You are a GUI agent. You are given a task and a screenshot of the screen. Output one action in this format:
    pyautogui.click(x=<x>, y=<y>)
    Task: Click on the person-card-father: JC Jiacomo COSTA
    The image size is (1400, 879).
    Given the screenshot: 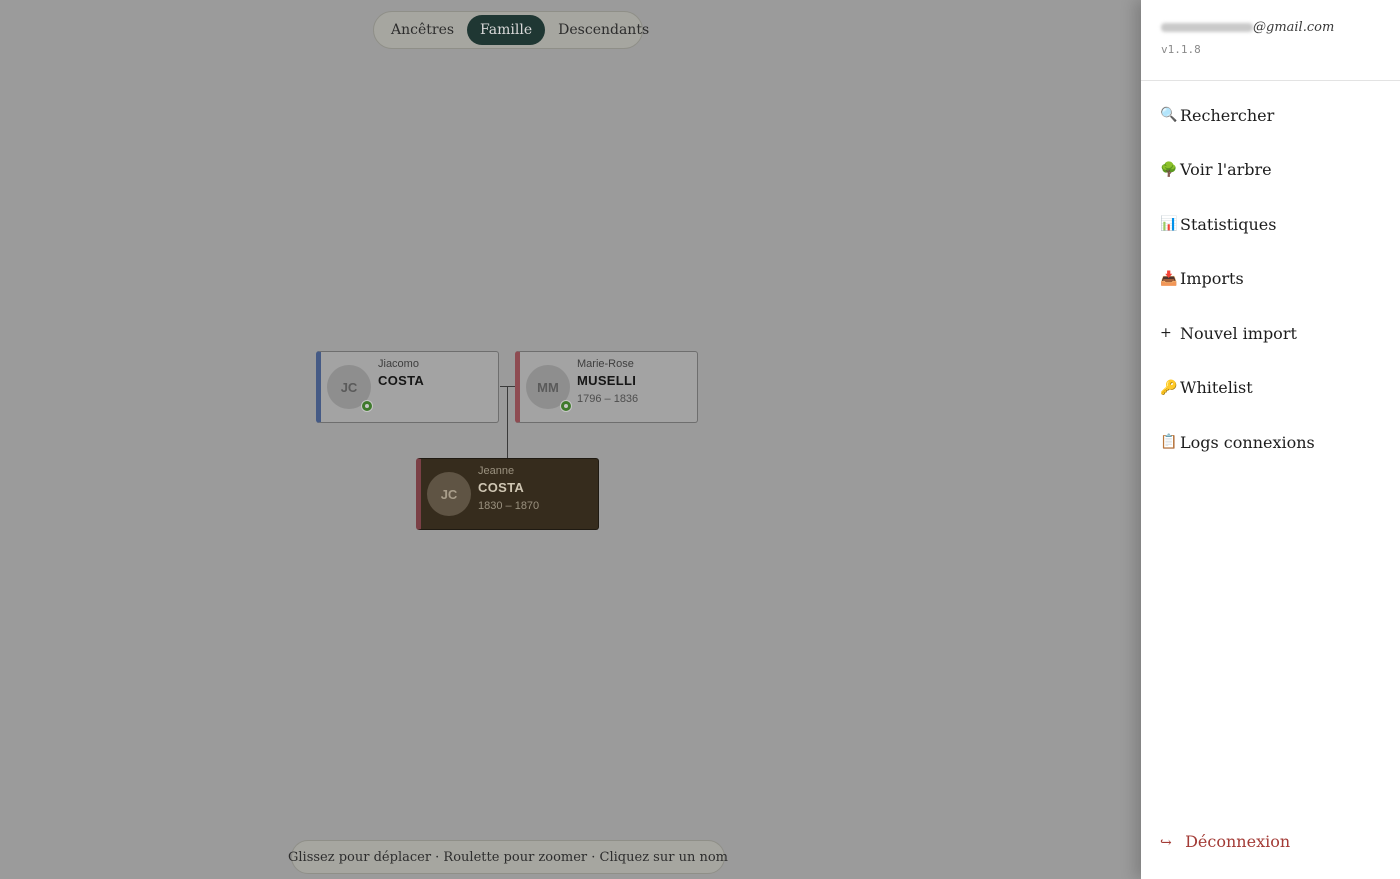 What is the action you would take?
    pyautogui.click(x=407, y=387)
    